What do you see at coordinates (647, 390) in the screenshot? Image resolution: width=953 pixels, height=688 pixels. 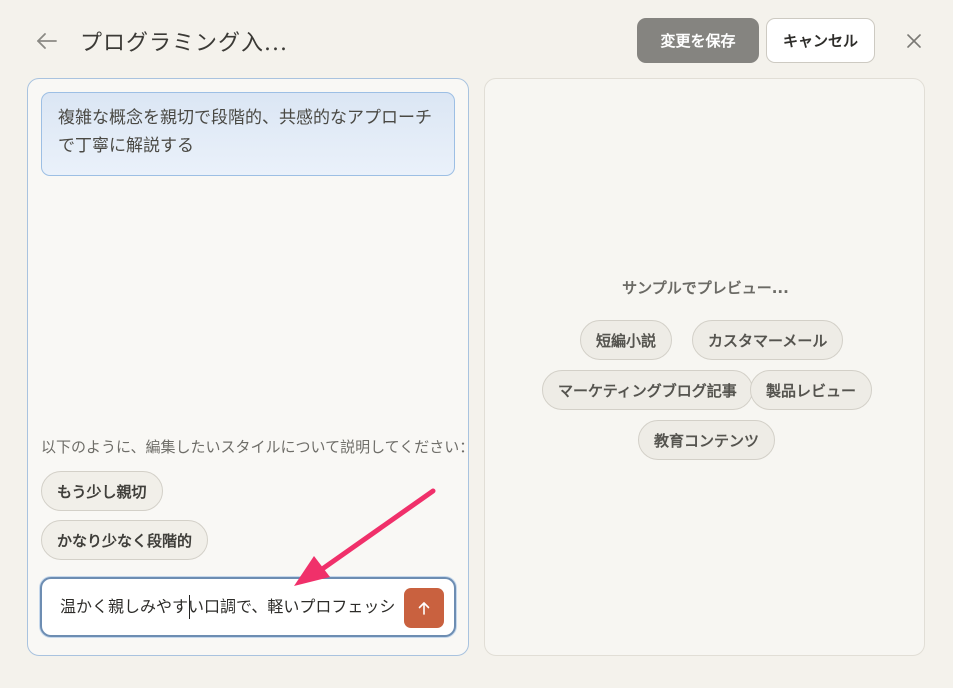 I see `preview-option-chip: マーケティングブログ記事` at bounding box center [647, 390].